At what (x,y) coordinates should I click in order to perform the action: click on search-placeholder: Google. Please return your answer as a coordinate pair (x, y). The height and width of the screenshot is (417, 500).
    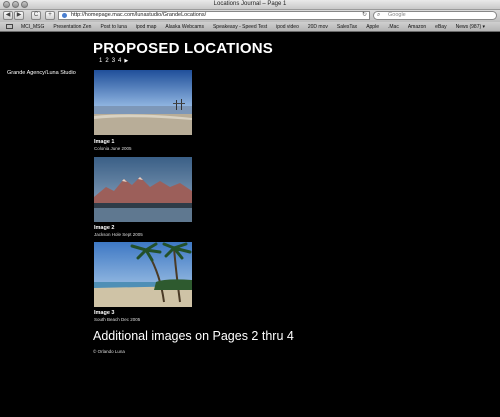
    Looking at the image, I should click on (397, 15).